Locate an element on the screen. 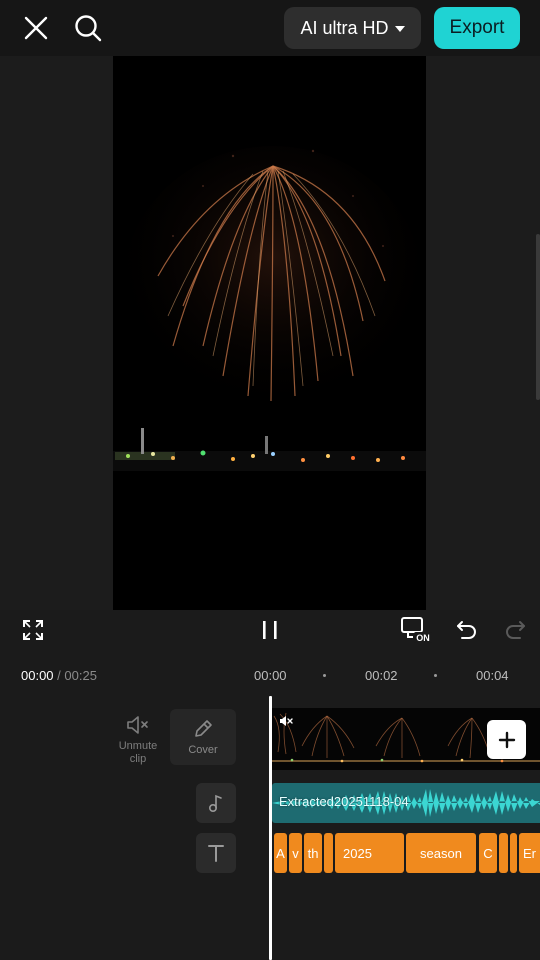 Image resolution: width=540 pixels, height=960 pixels. quality-label: AI ultra HD is located at coordinates (344, 27).